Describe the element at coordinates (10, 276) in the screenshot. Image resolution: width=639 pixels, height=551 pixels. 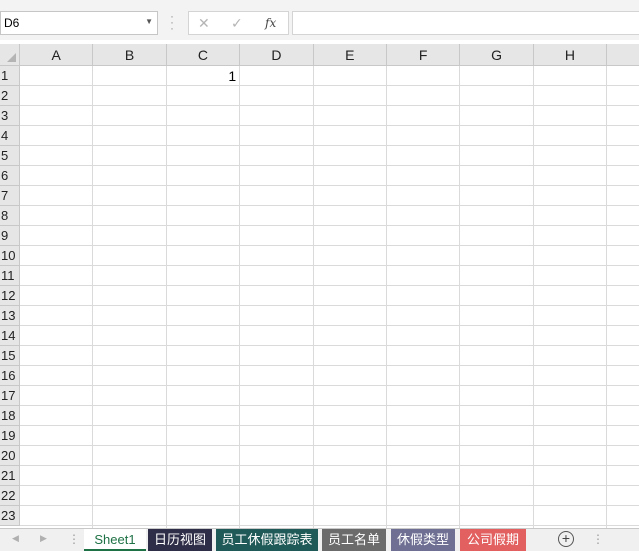
I see `row-header-11: 11` at that location.